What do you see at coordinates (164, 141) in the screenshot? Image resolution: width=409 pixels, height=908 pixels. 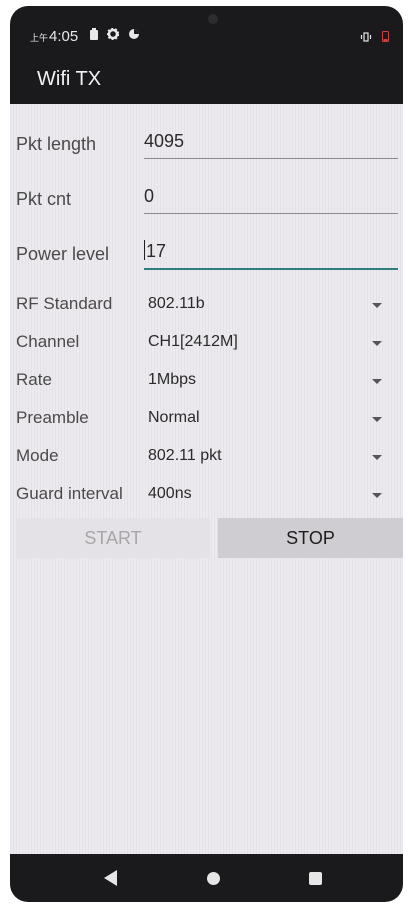 I see `pkt-length-value: 4095` at bounding box center [164, 141].